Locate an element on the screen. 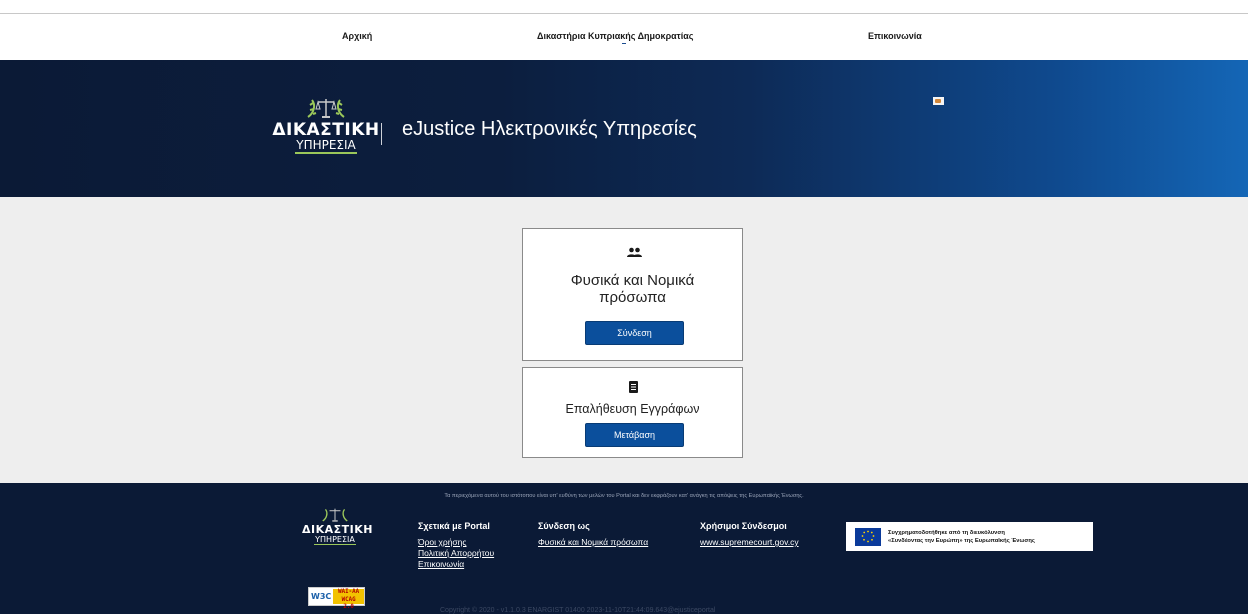 The height and width of the screenshot is (614, 1248). nav-contact-link: Επικοινωνία is located at coordinates (895, 36).